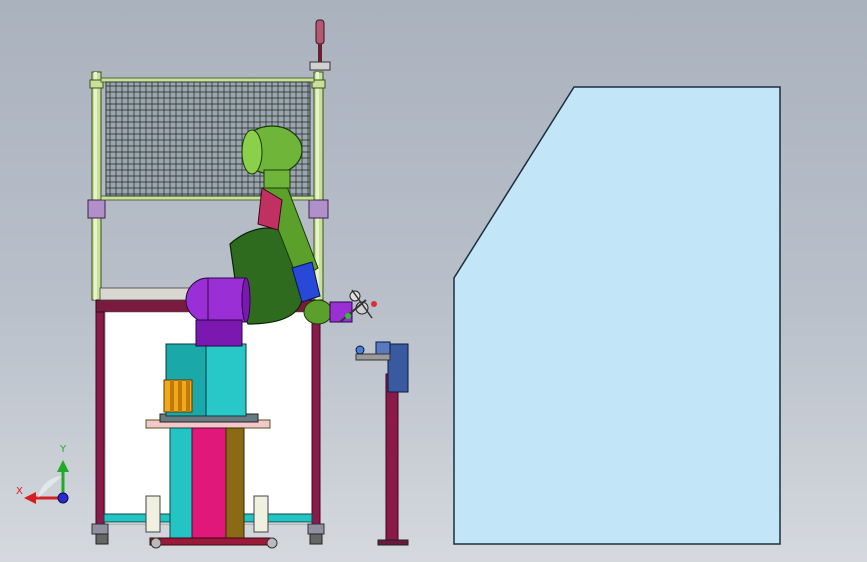  I want to click on signal-mast, so click(320, 45).